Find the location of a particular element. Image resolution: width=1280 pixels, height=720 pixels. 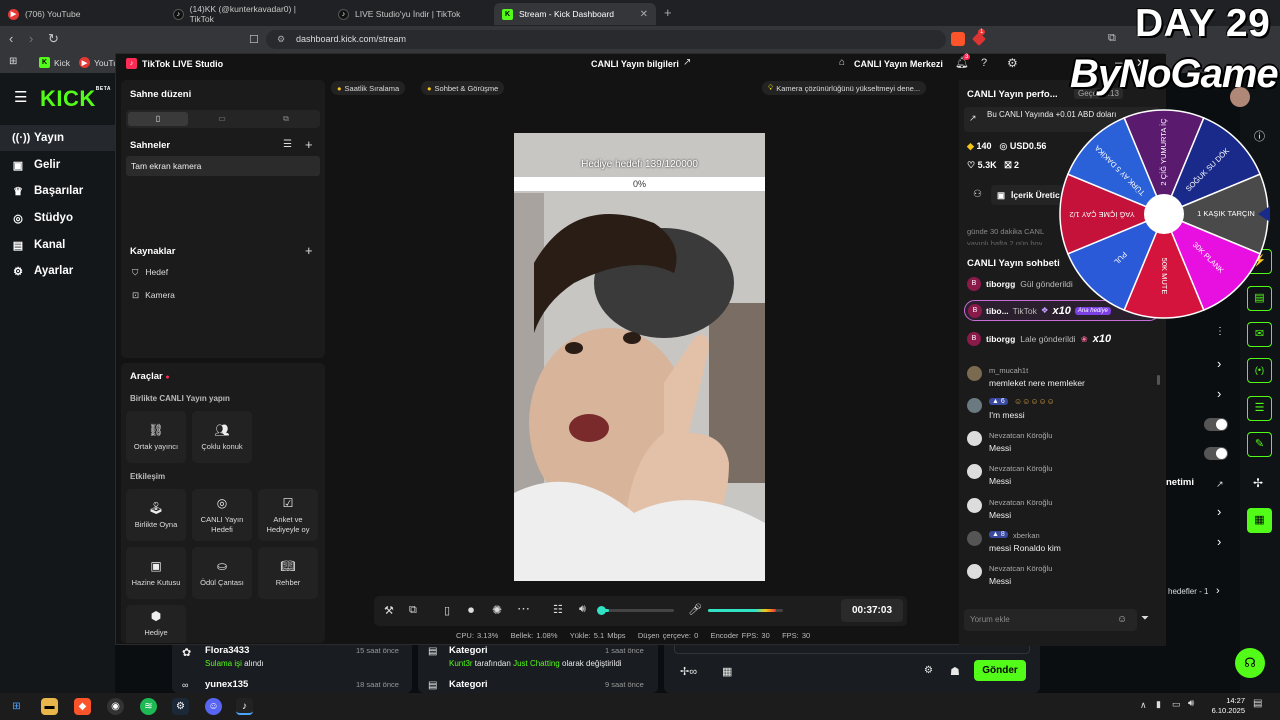

url-input: ⚙ dashboard.kick.com/stream is located at coordinates (606, 39).